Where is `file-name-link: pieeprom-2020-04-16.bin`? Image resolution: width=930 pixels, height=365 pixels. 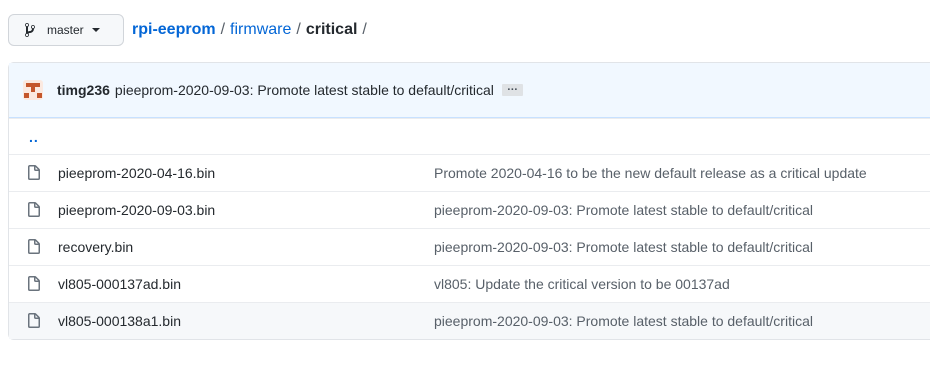 file-name-link: pieeprom-2020-04-16.bin is located at coordinates (246, 173).